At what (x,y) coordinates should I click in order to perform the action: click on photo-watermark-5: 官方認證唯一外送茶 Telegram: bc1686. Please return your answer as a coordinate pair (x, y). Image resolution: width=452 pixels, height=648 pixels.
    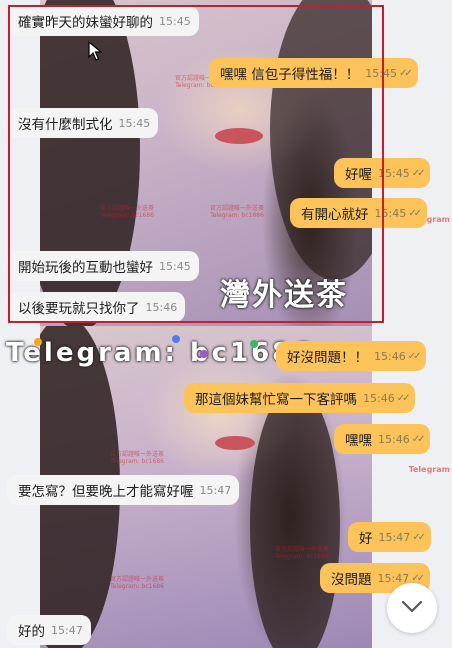
    Looking at the image, I should click on (302, 553).